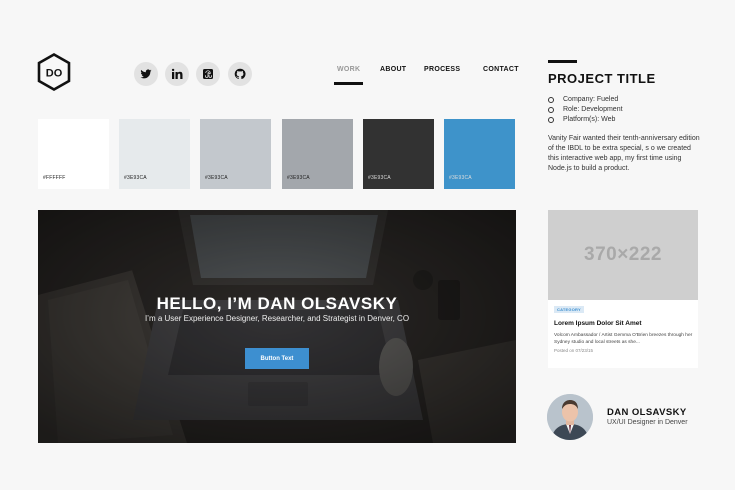 The width and height of the screenshot is (735, 490). What do you see at coordinates (574, 350) in the screenshot?
I see `card-date: Posted on 07/23/15` at bounding box center [574, 350].